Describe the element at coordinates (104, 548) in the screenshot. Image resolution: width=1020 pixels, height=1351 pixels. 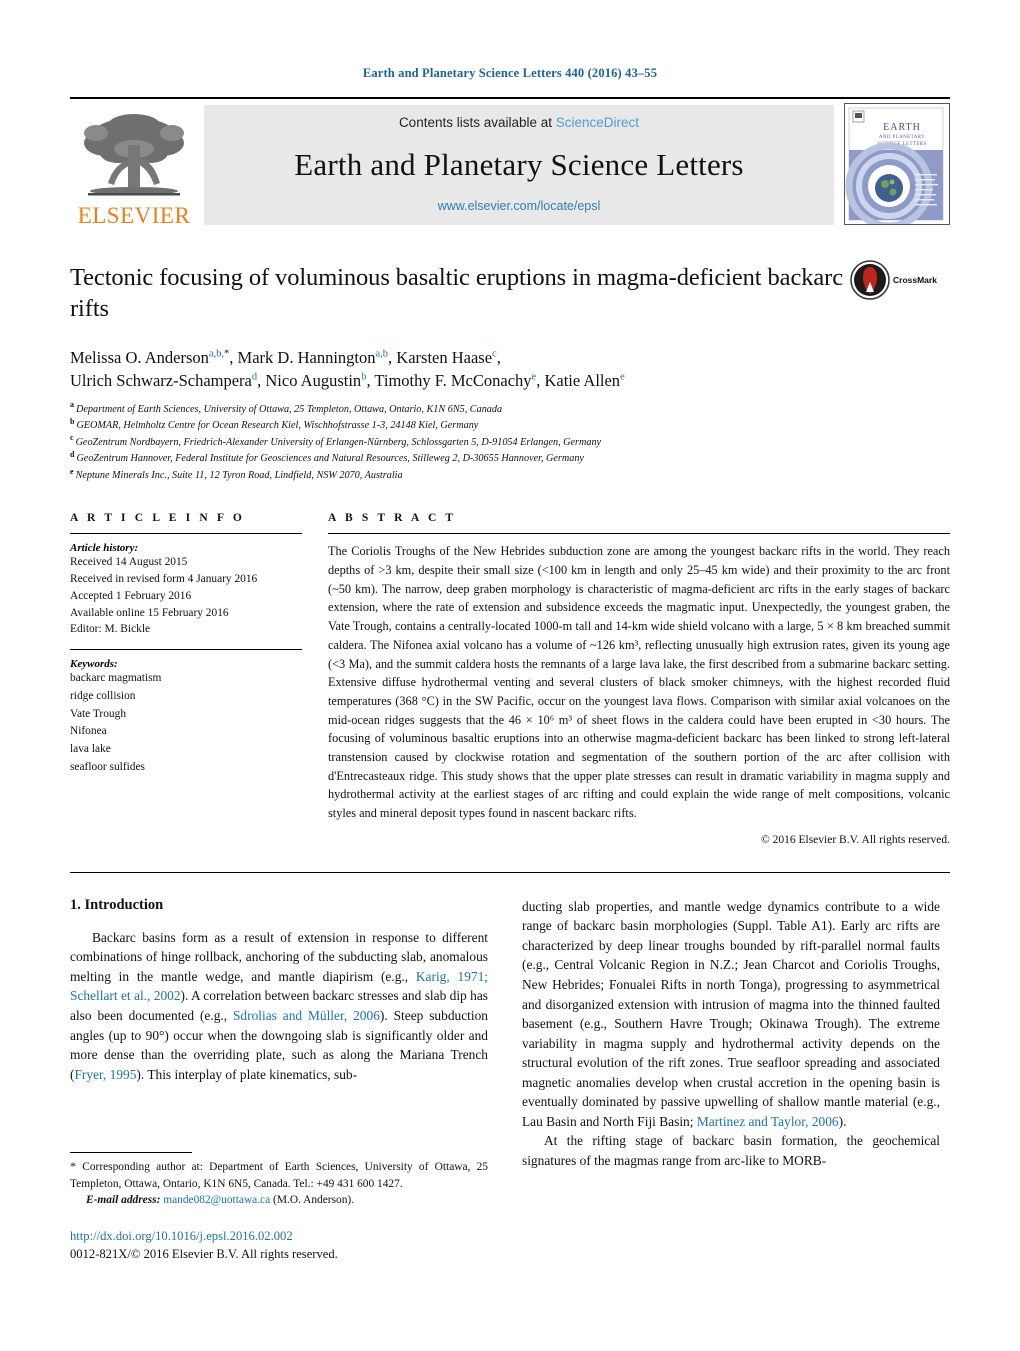
I see `article-history-label: Article history:` at that location.